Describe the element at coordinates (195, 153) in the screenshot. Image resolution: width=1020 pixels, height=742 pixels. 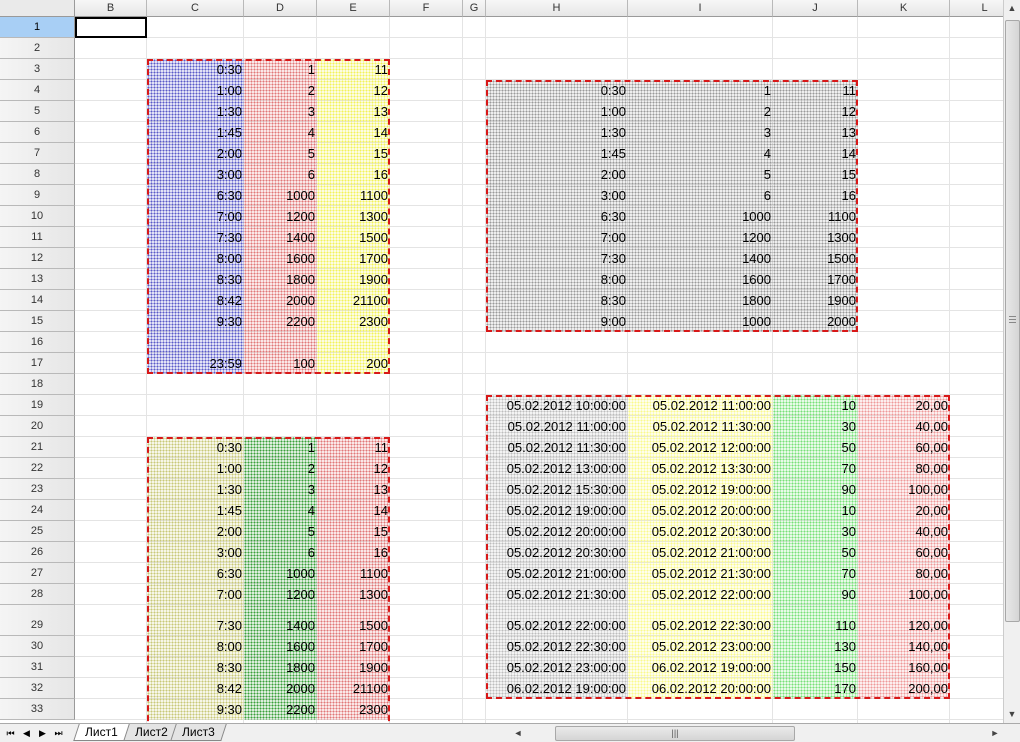
I see `cell-c7: 2:00` at that location.